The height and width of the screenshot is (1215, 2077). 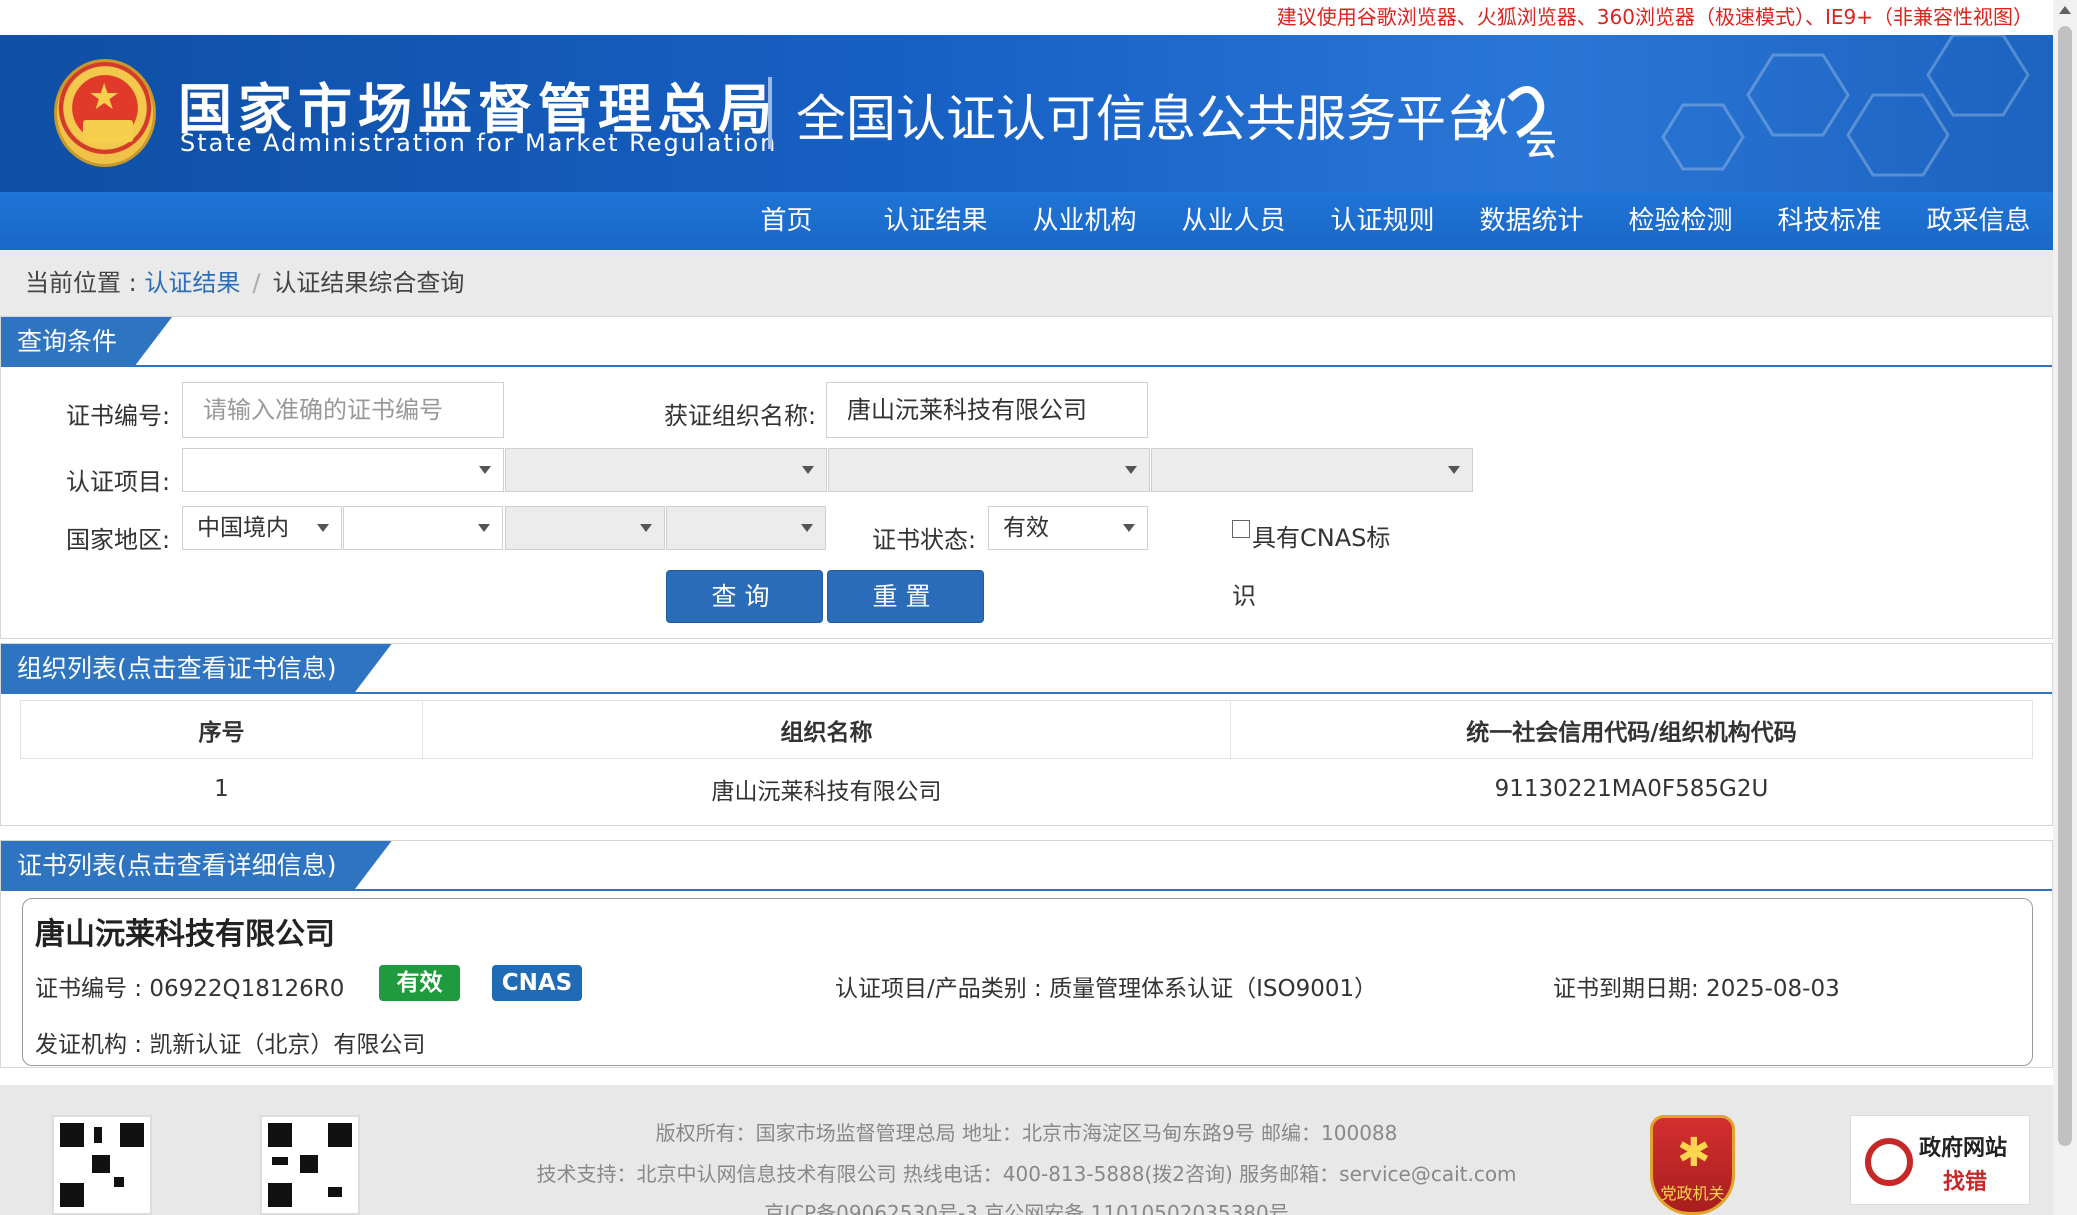 What do you see at coordinates (1829, 221) in the screenshot?
I see `nav-standards: 科技标准` at bounding box center [1829, 221].